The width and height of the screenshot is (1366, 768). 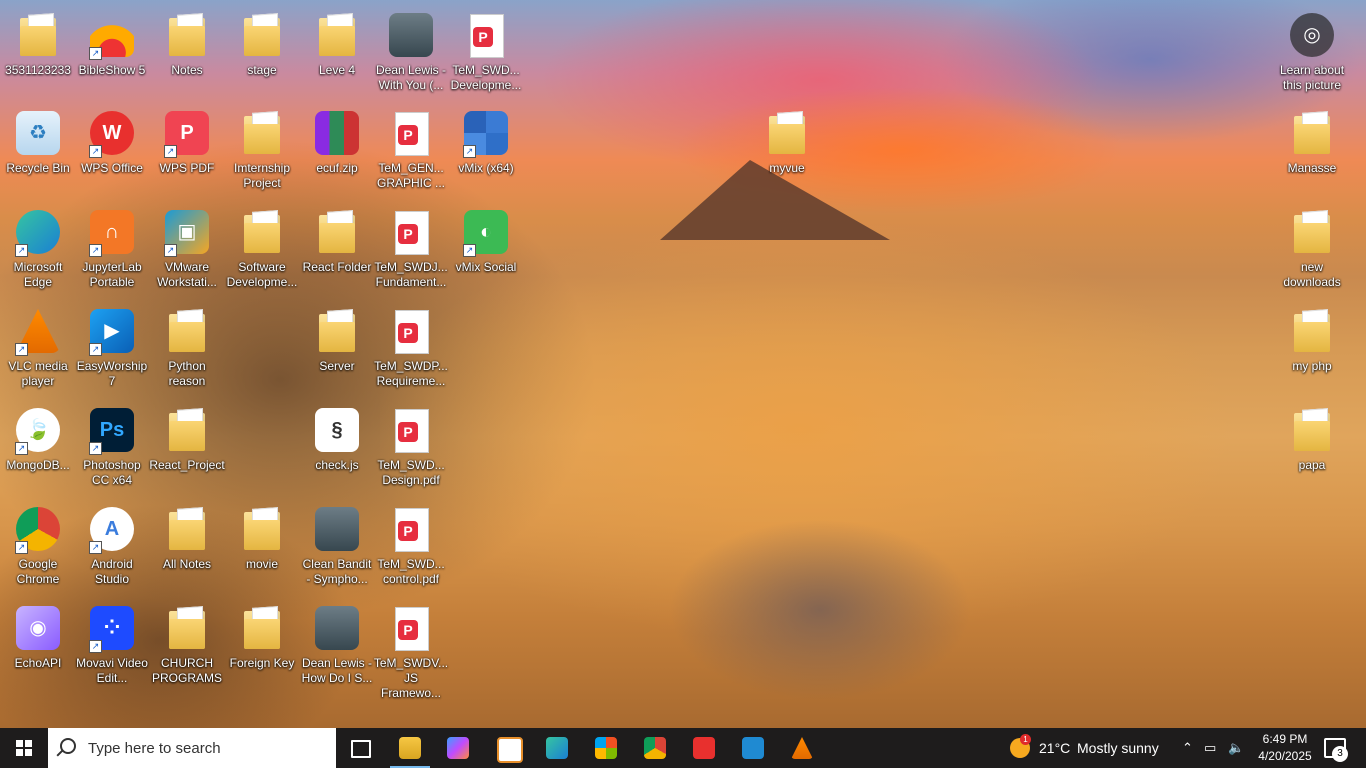 What do you see at coordinates (112, 168) in the screenshot?
I see `icon-label: WPS Office` at bounding box center [112, 168].